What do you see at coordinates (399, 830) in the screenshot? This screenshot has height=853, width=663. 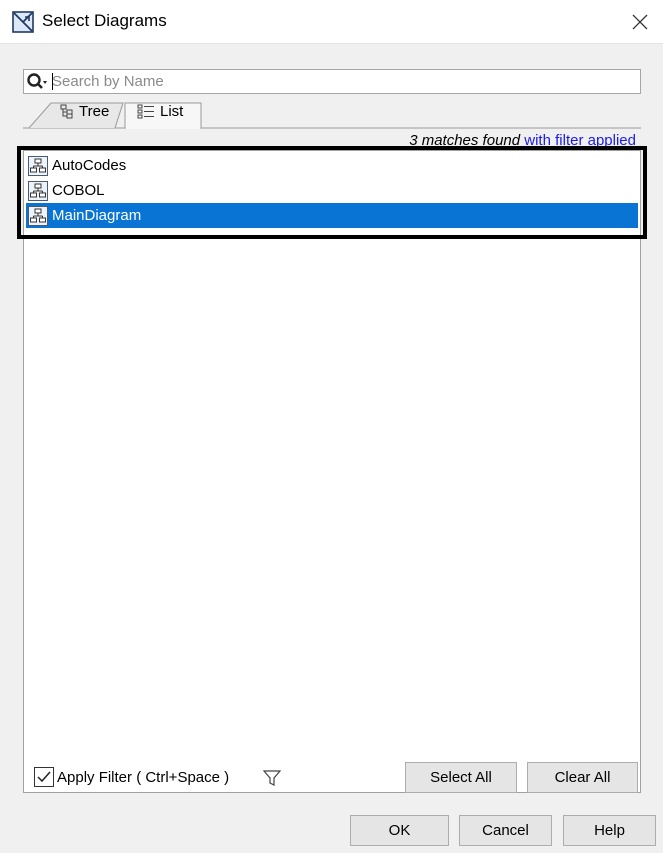 I see `ok-button: OK` at bounding box center [399, 830].